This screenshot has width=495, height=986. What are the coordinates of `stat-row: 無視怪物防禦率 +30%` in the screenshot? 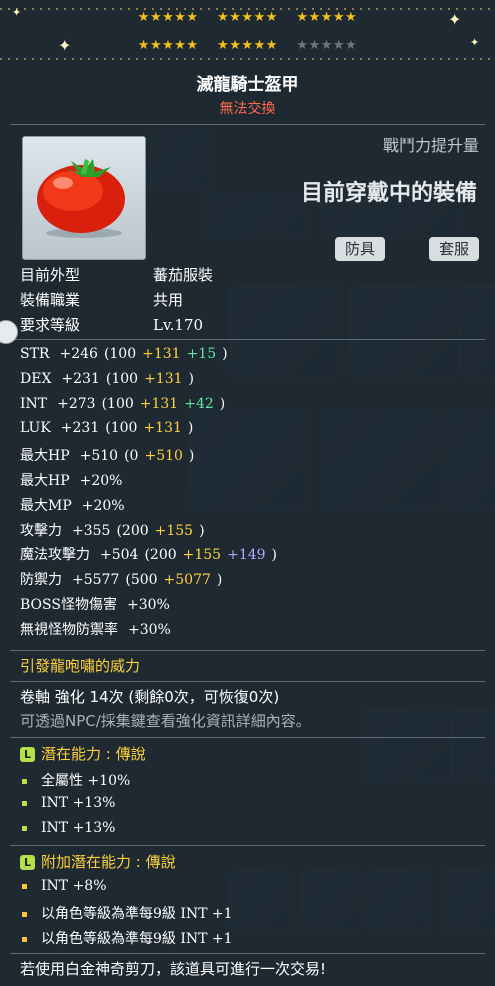 It's located at (95, 629).